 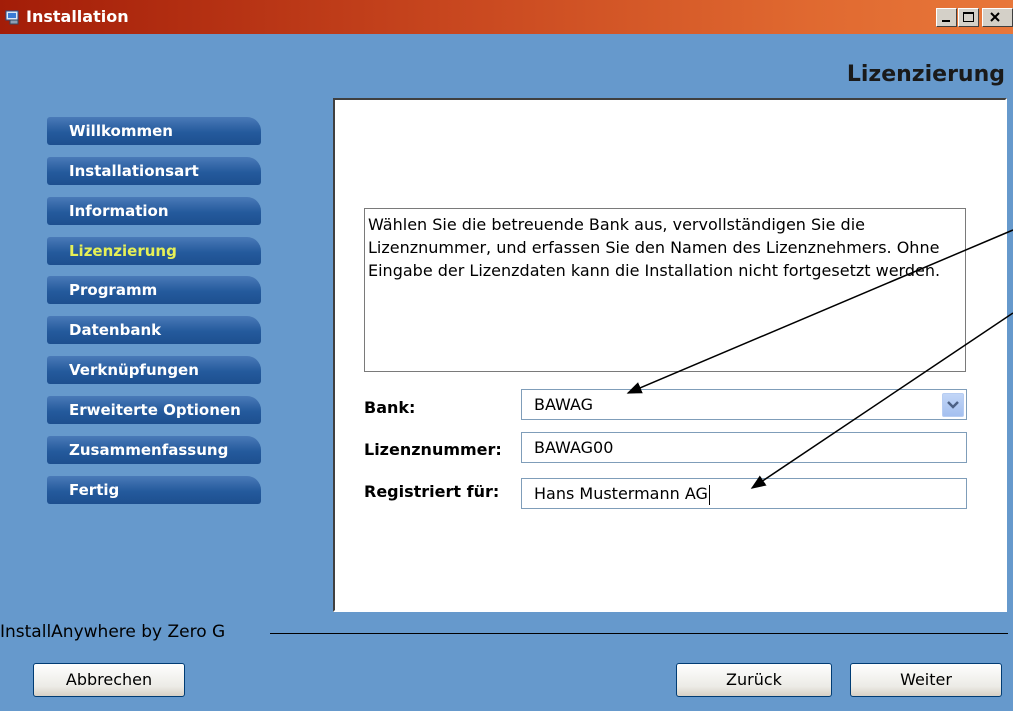 I want to click on nav-step-fertig: Fertig, so click(x=154, y=490).